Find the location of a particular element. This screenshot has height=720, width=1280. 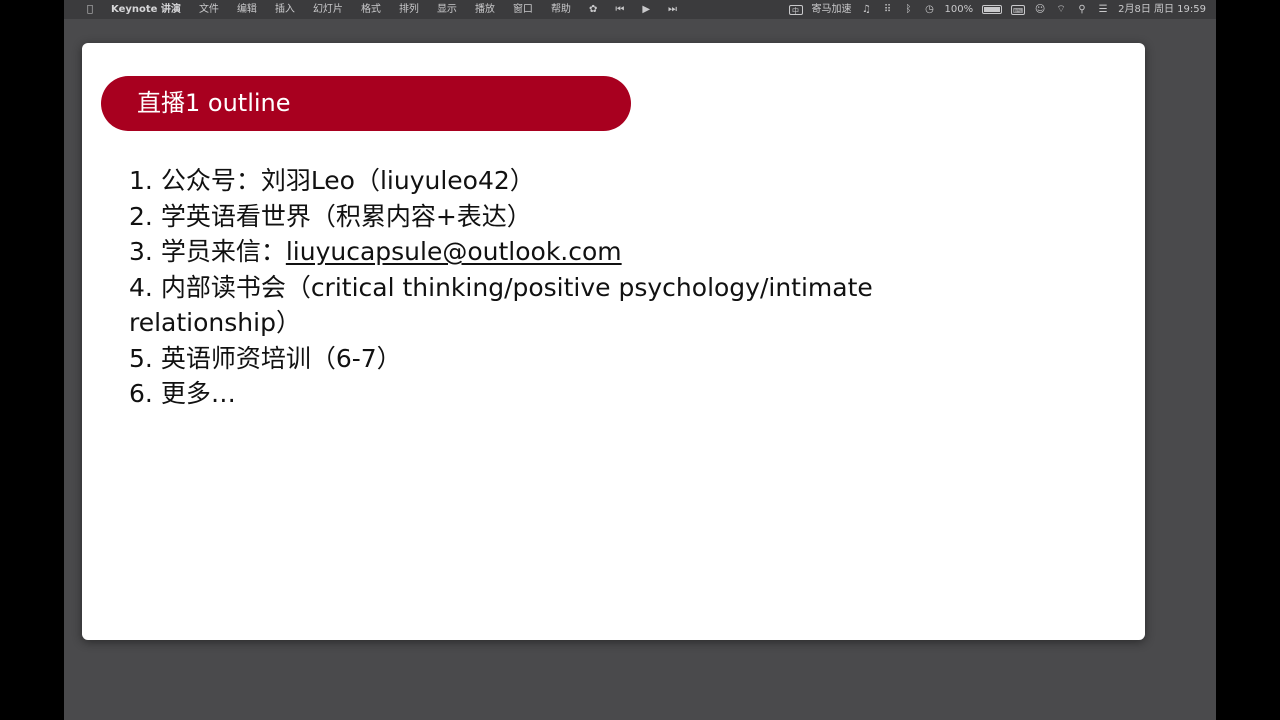

menu-item-keynote: Keynote 讲演 is located at coordinates (146, 9).